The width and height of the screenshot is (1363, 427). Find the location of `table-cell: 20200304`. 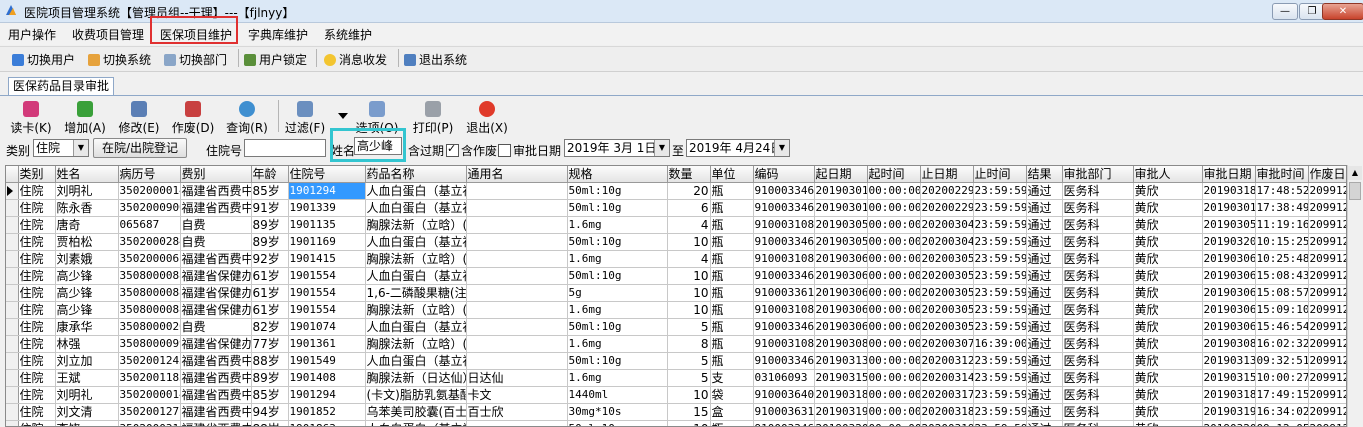

table-cell: 20200304 is located at coordinates (947, 242).